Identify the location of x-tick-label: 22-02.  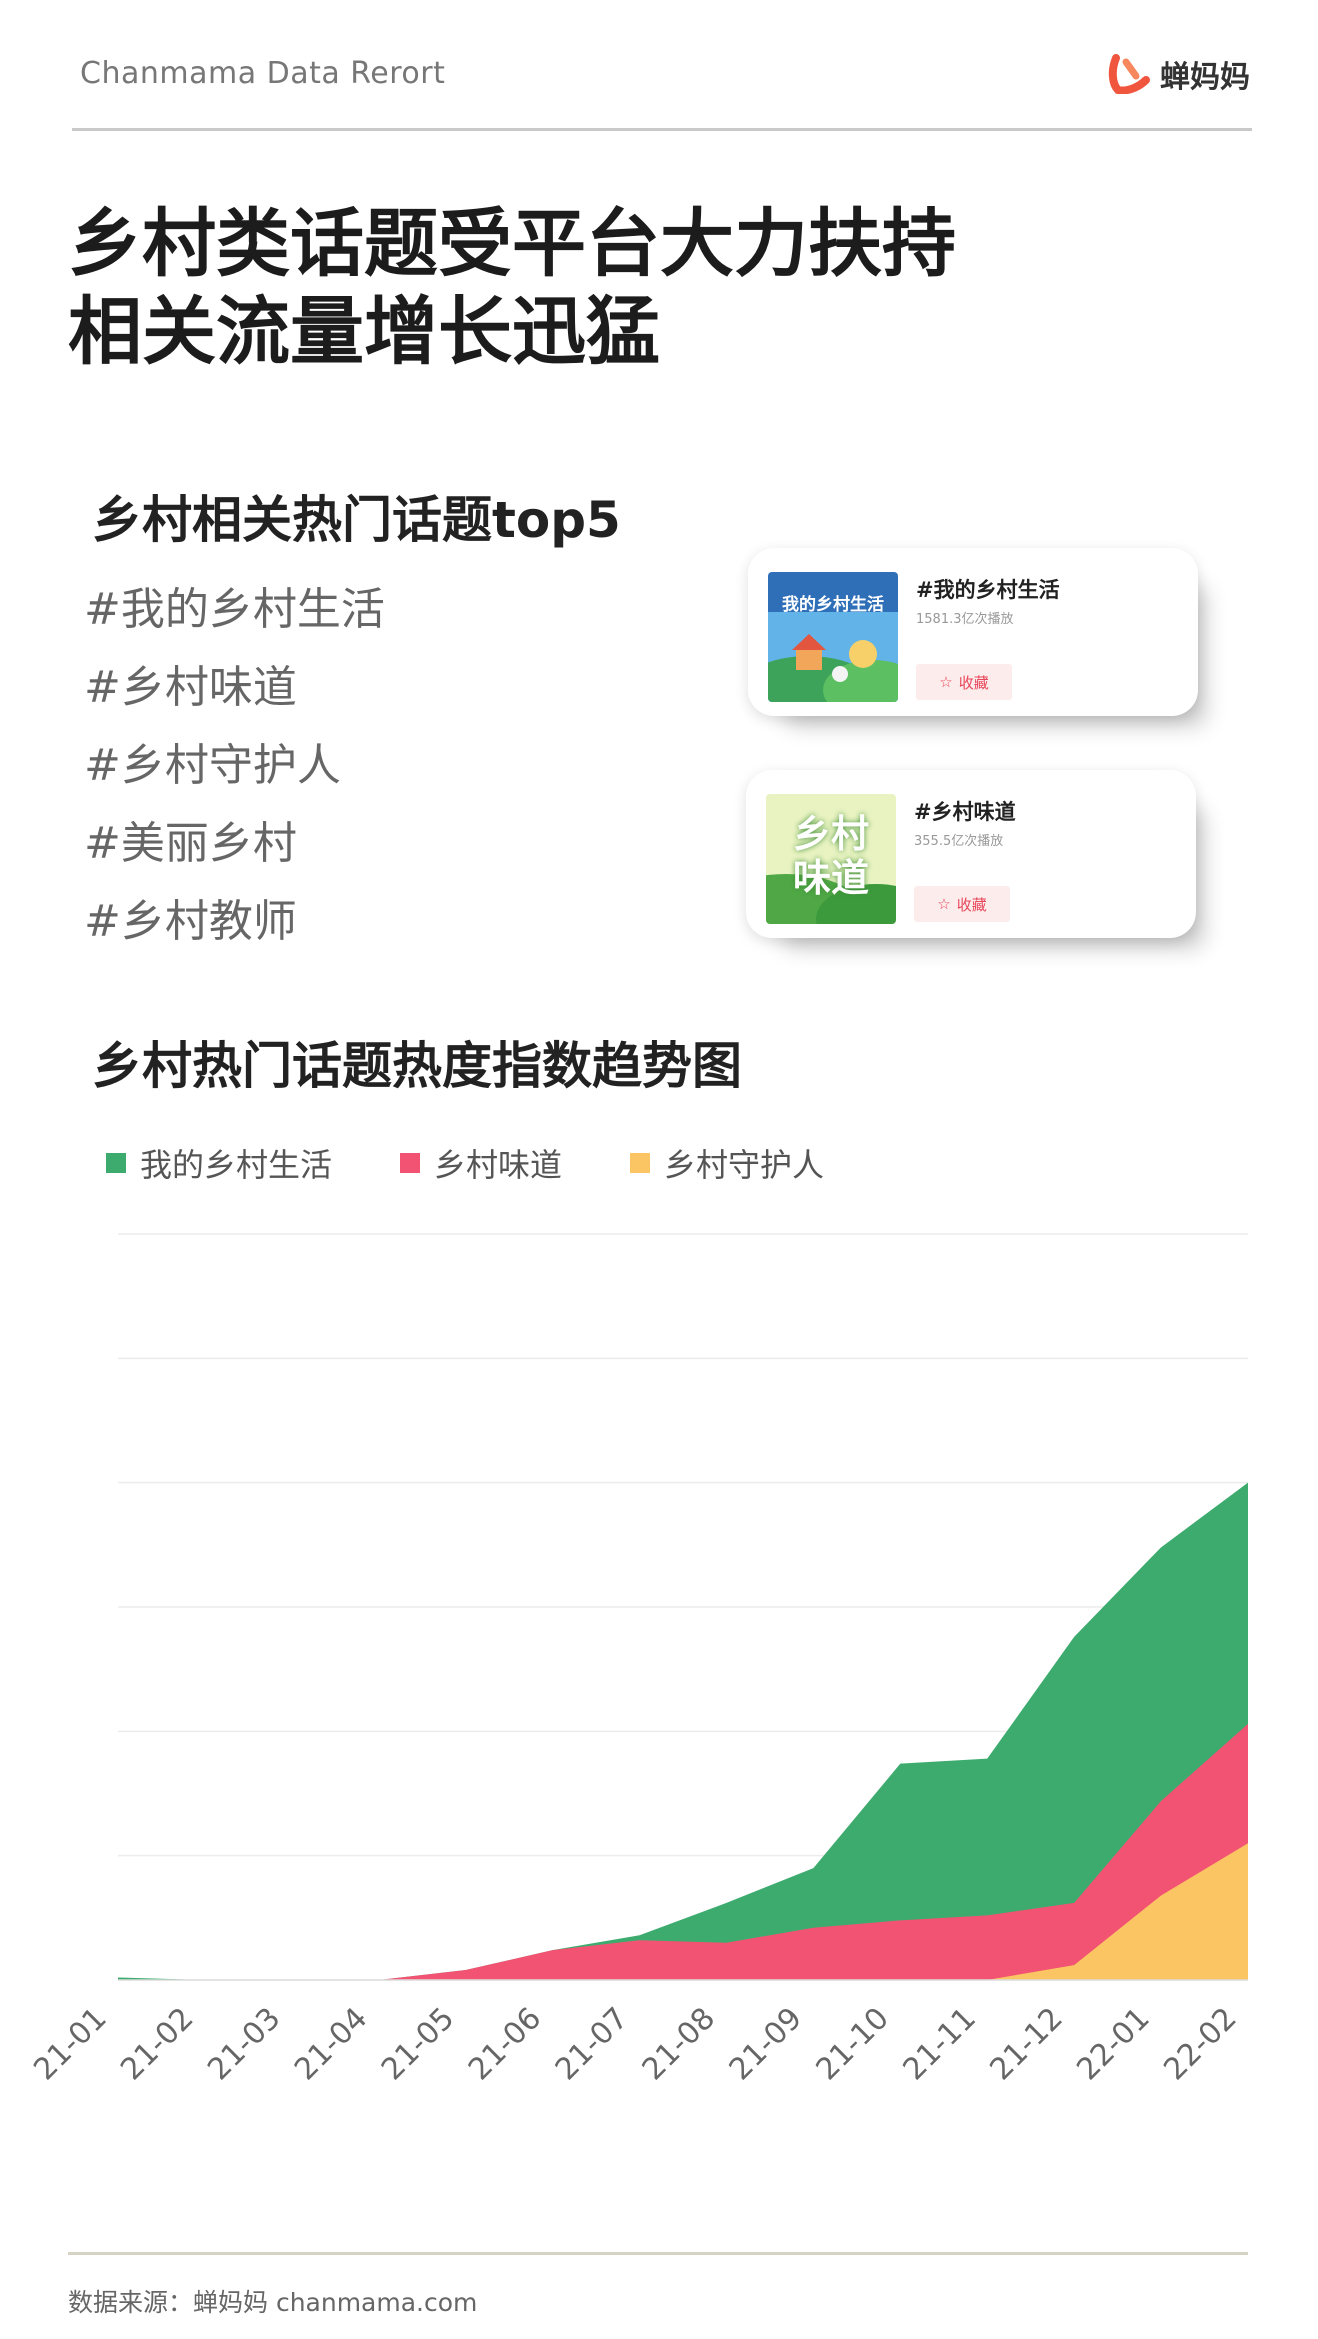
(1200, 2044).